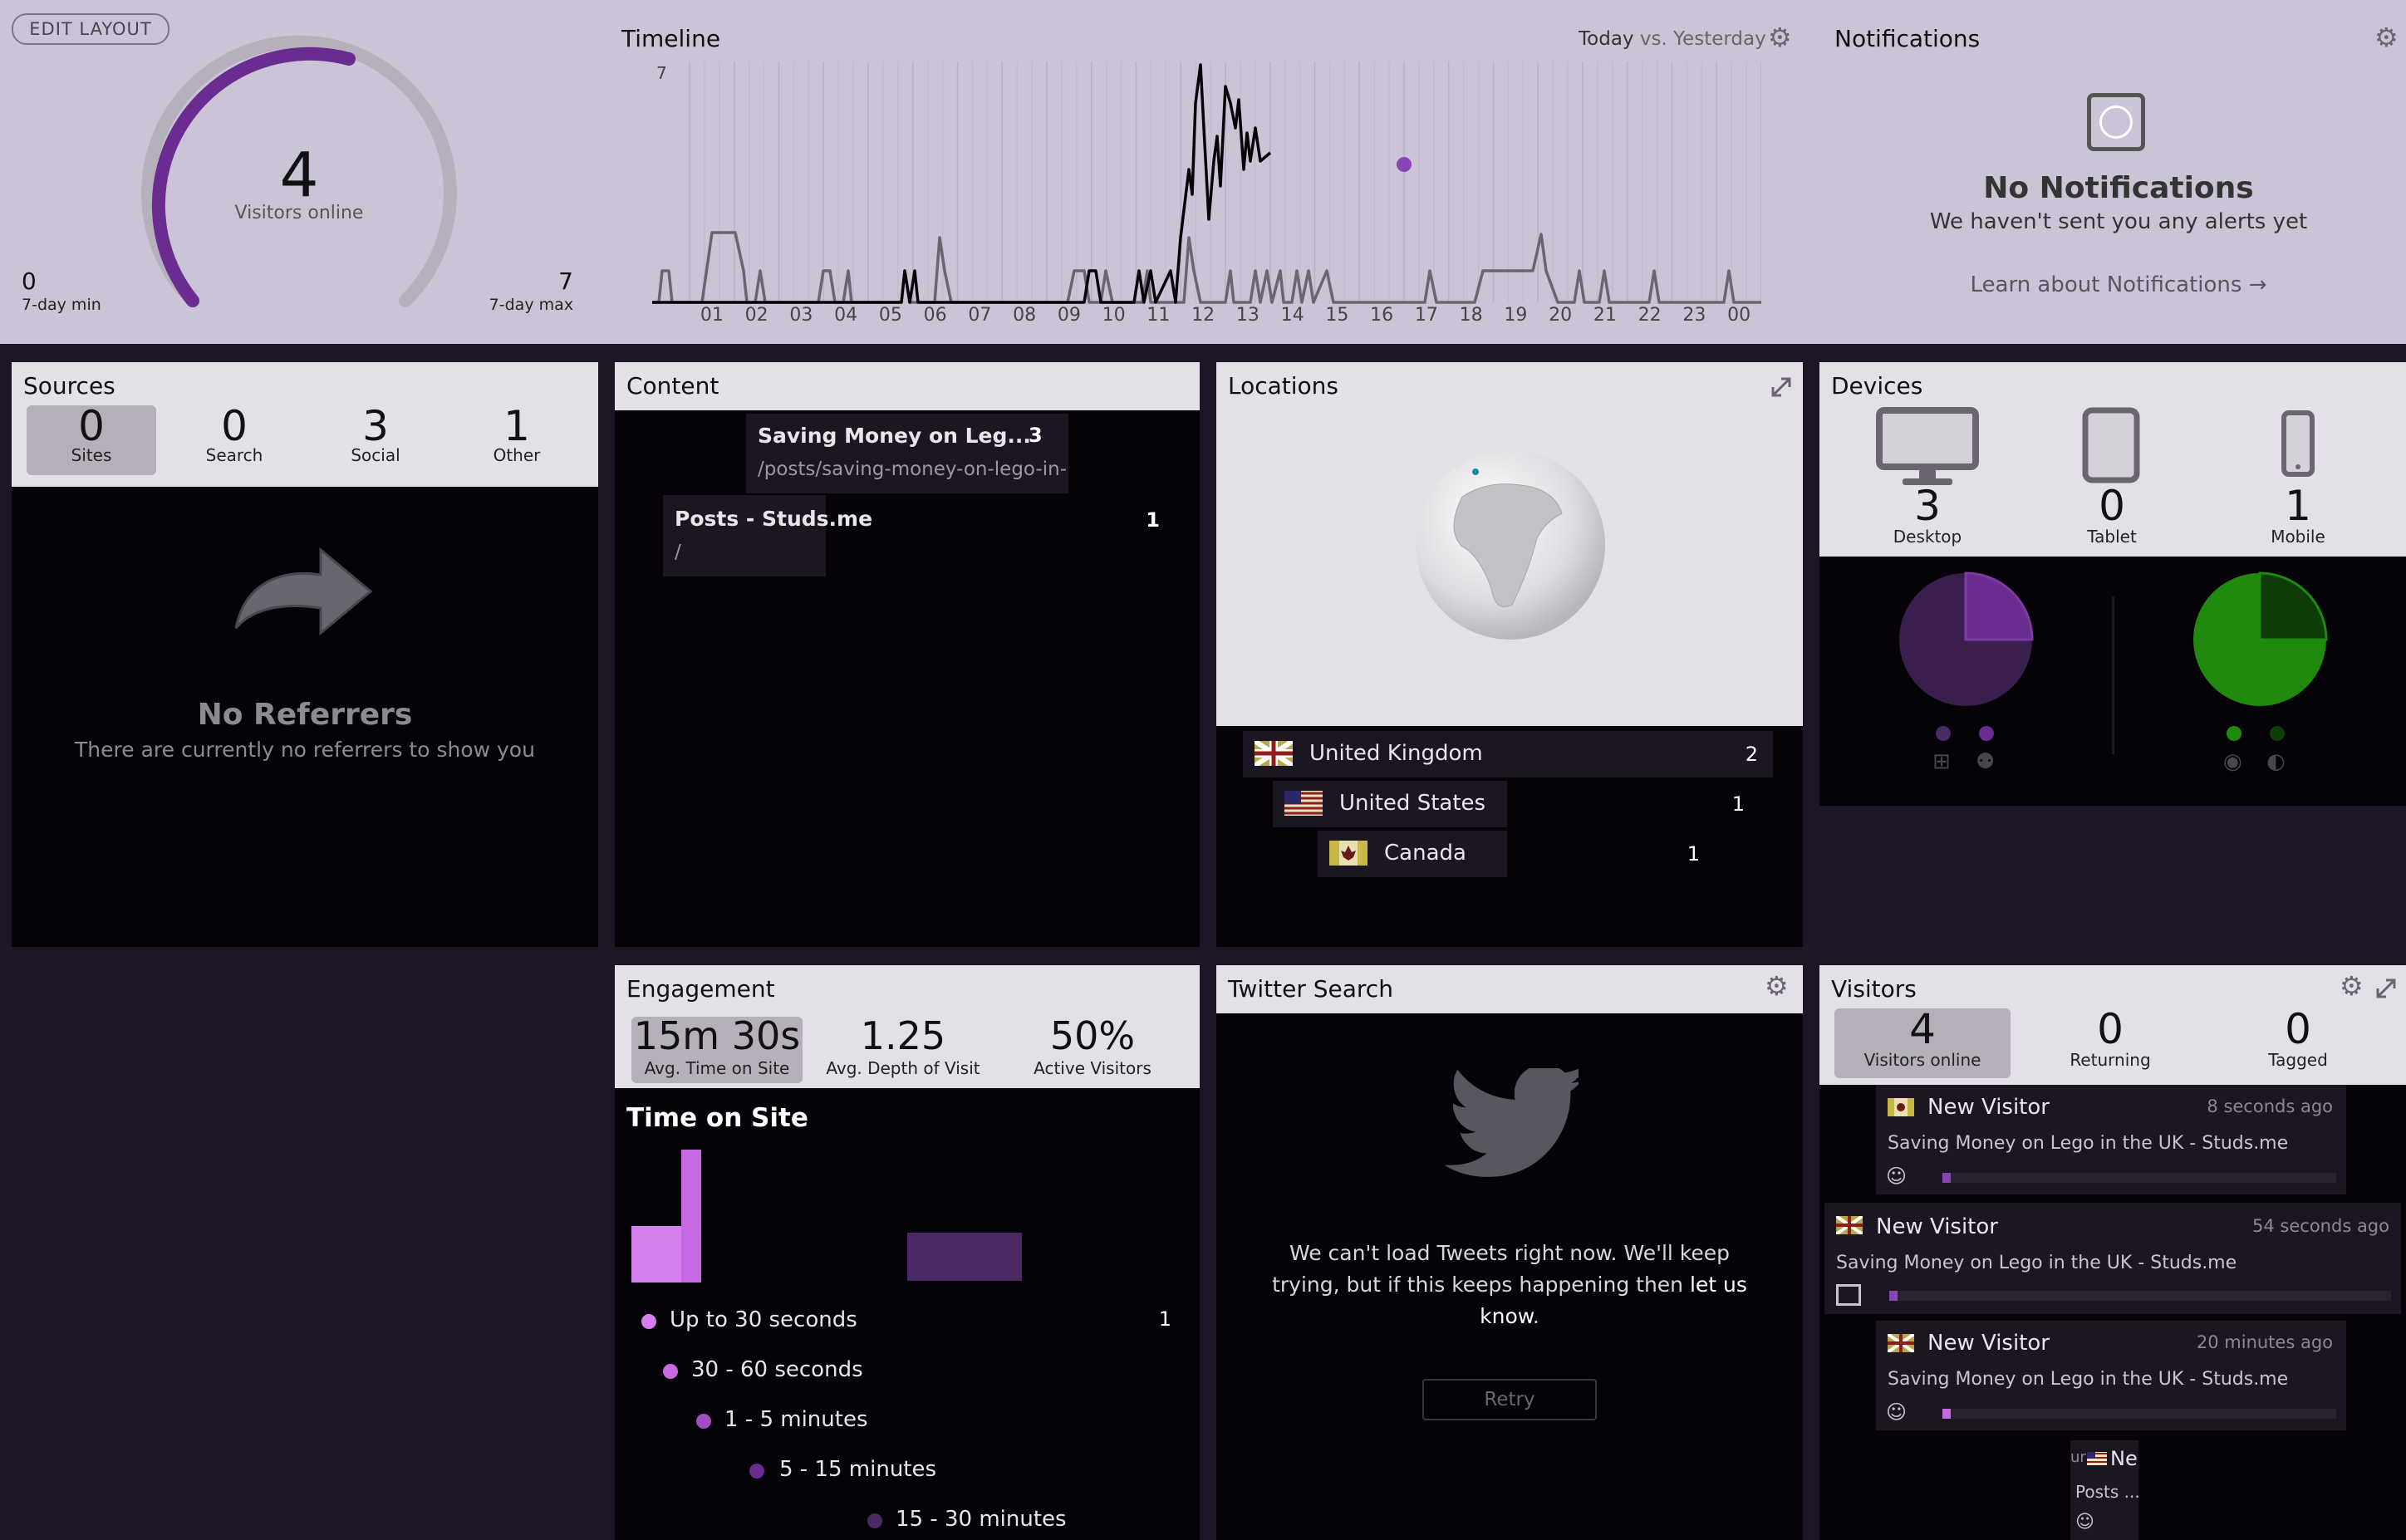  Describe the element at coordinates (1412, 854) in the screenshot. I see `location-row: Canada` at that location.